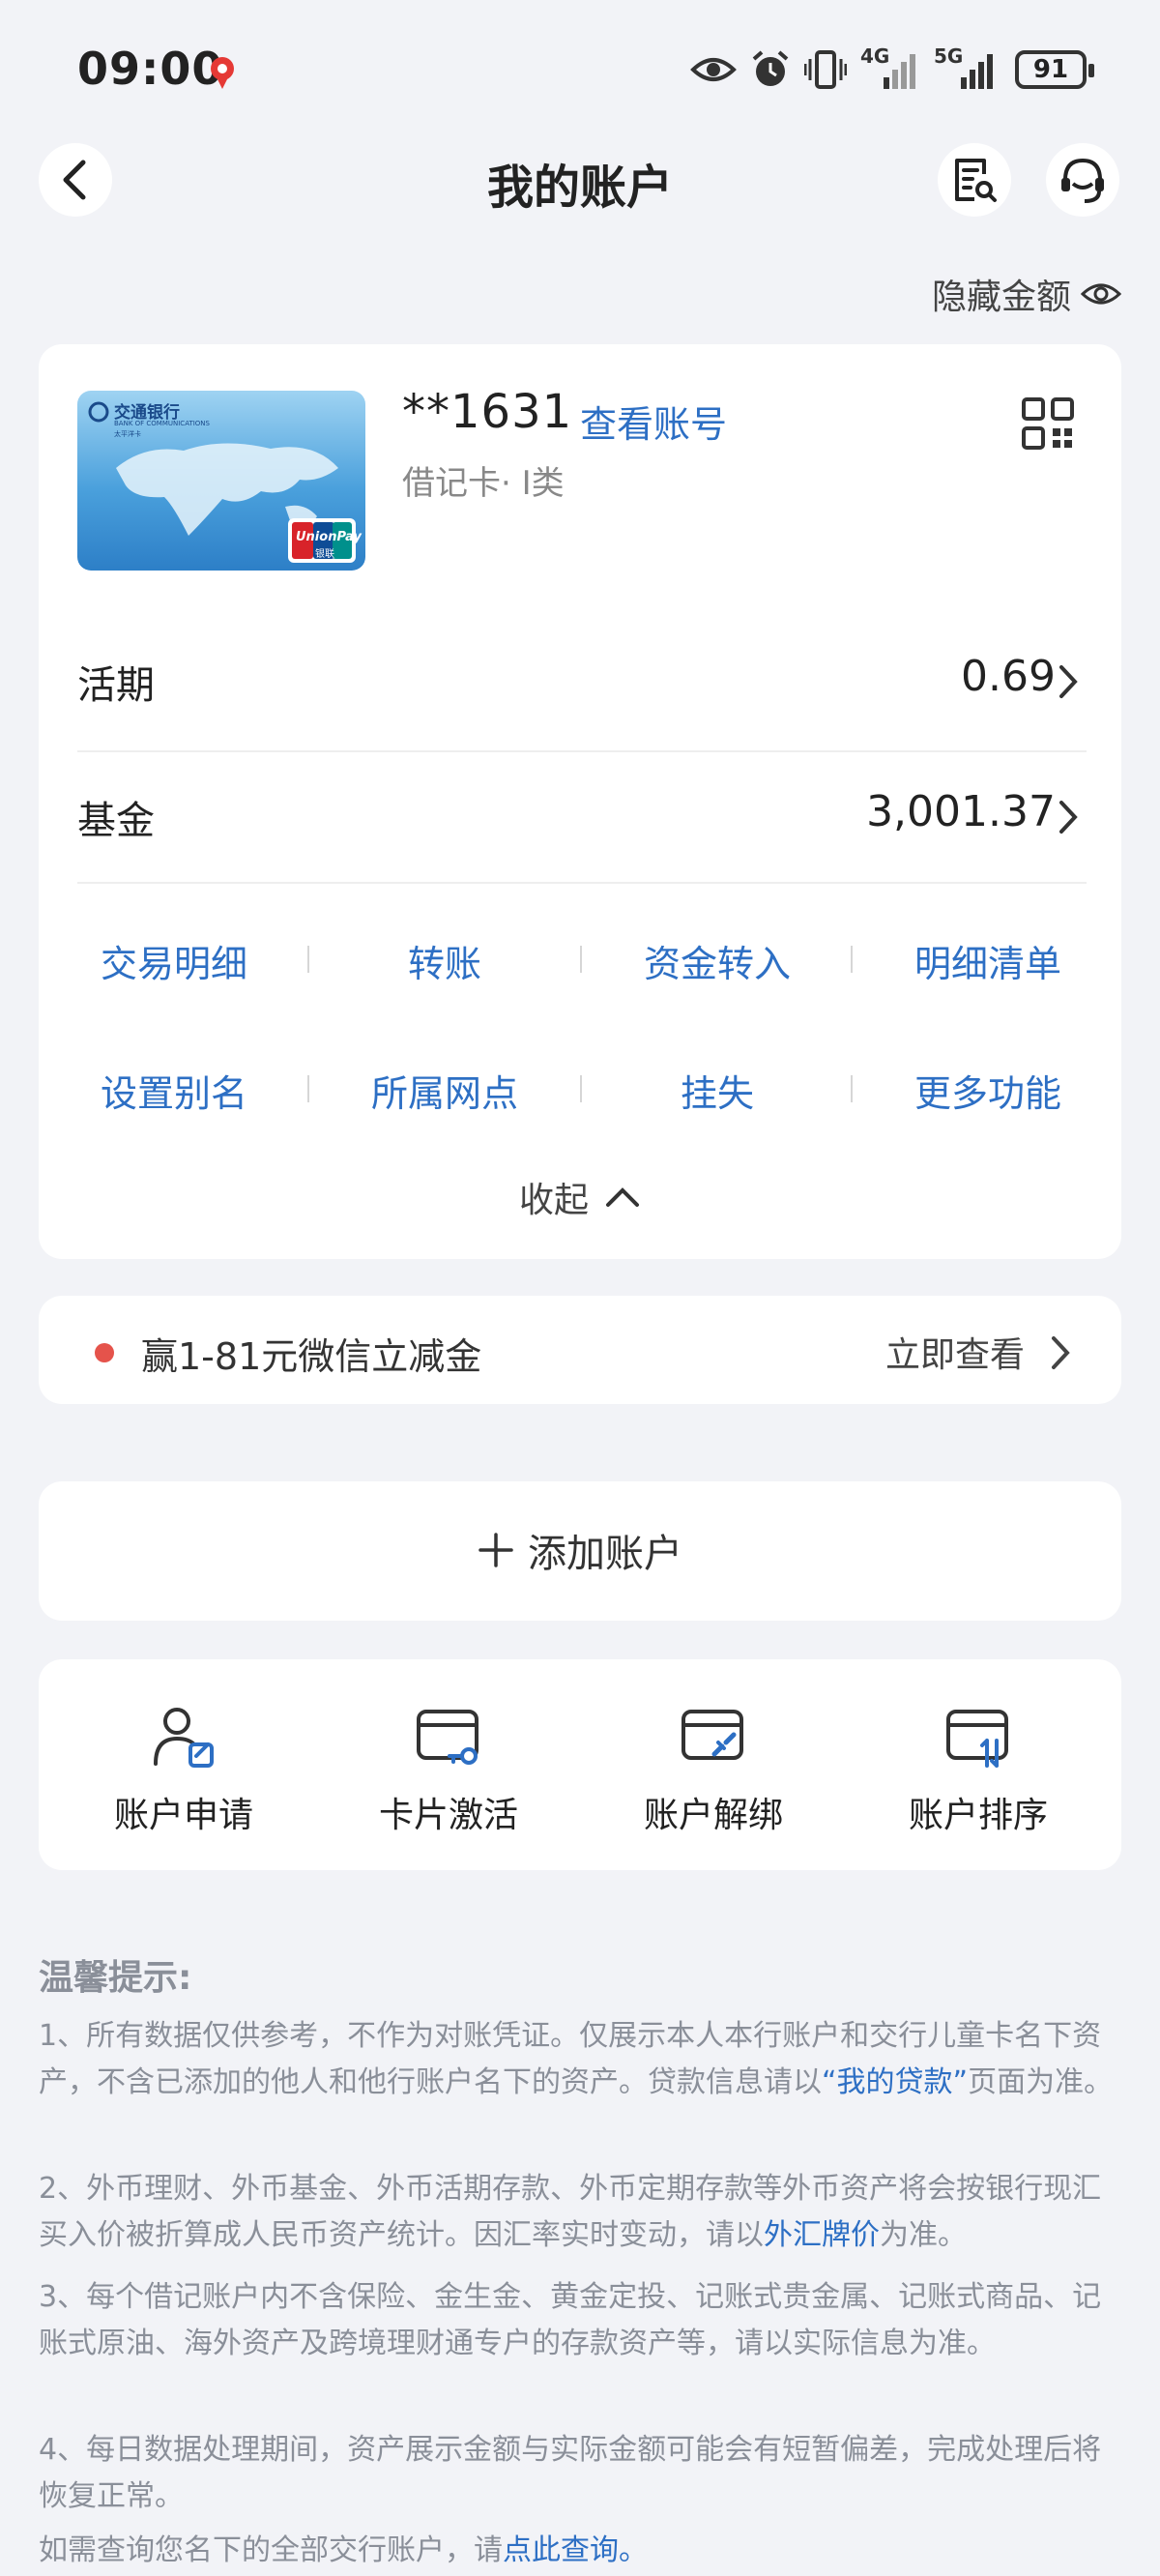 Image resolution: width=1160 pixels, height=2576 pixels. I want to click on account-unbind-icon, so click(712, 1735).